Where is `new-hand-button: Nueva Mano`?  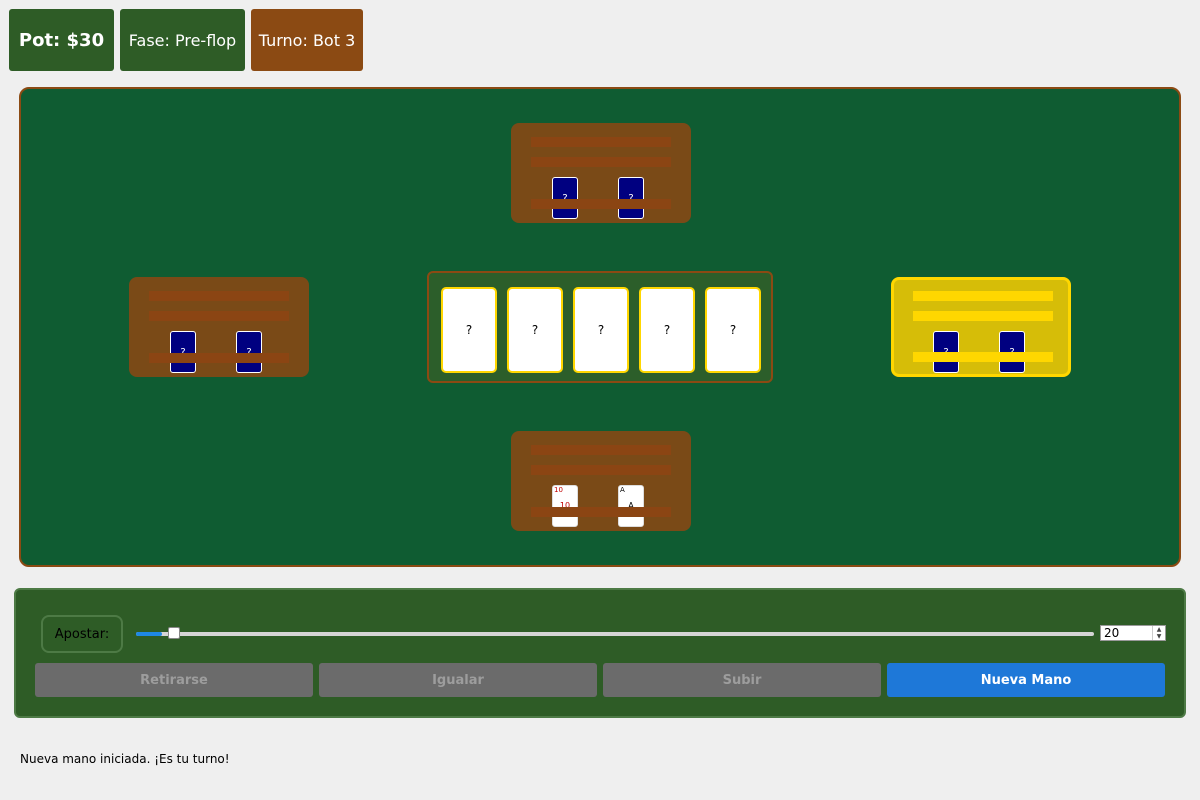
new-hand-button: Nueva Mano is located at coordinates (1026, 680).